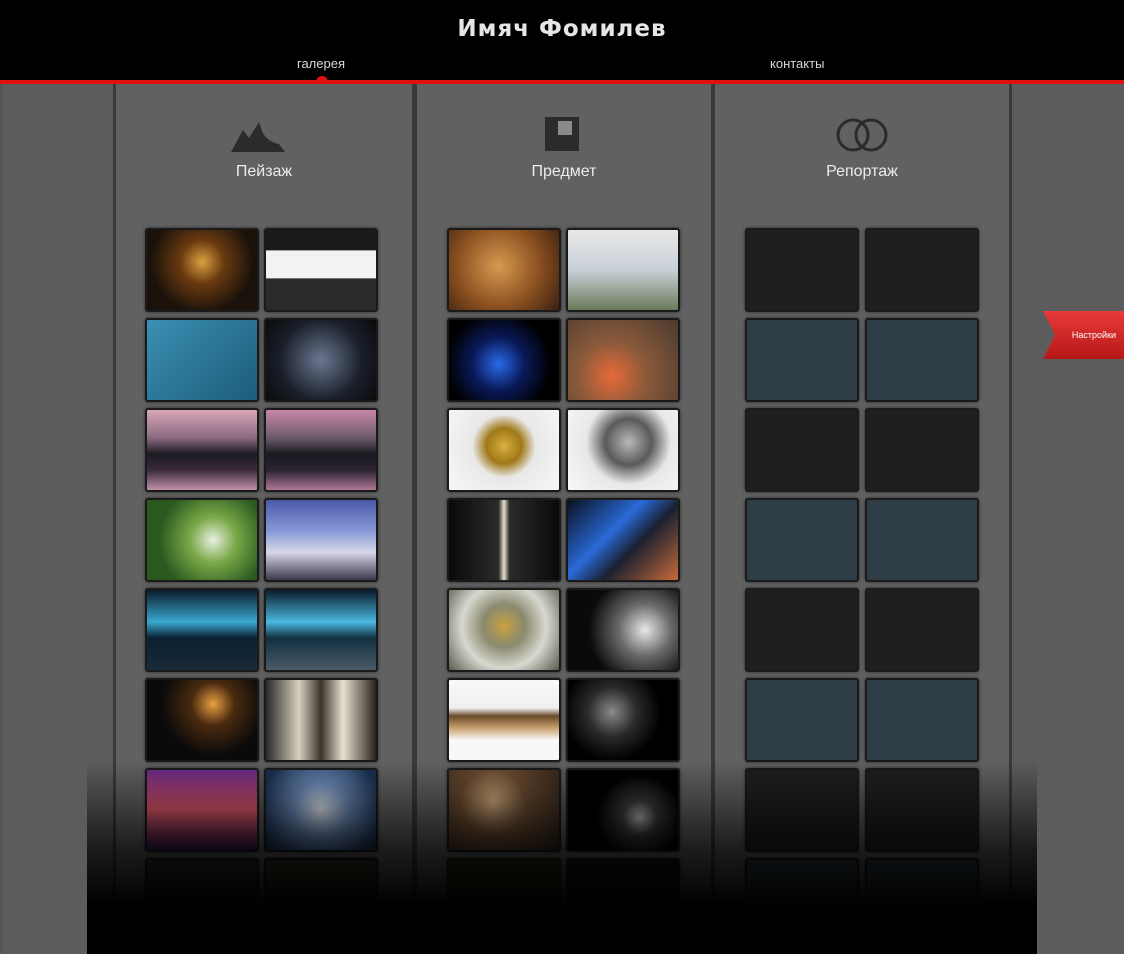  I want to click on mountain-icon, so click(258, 137).